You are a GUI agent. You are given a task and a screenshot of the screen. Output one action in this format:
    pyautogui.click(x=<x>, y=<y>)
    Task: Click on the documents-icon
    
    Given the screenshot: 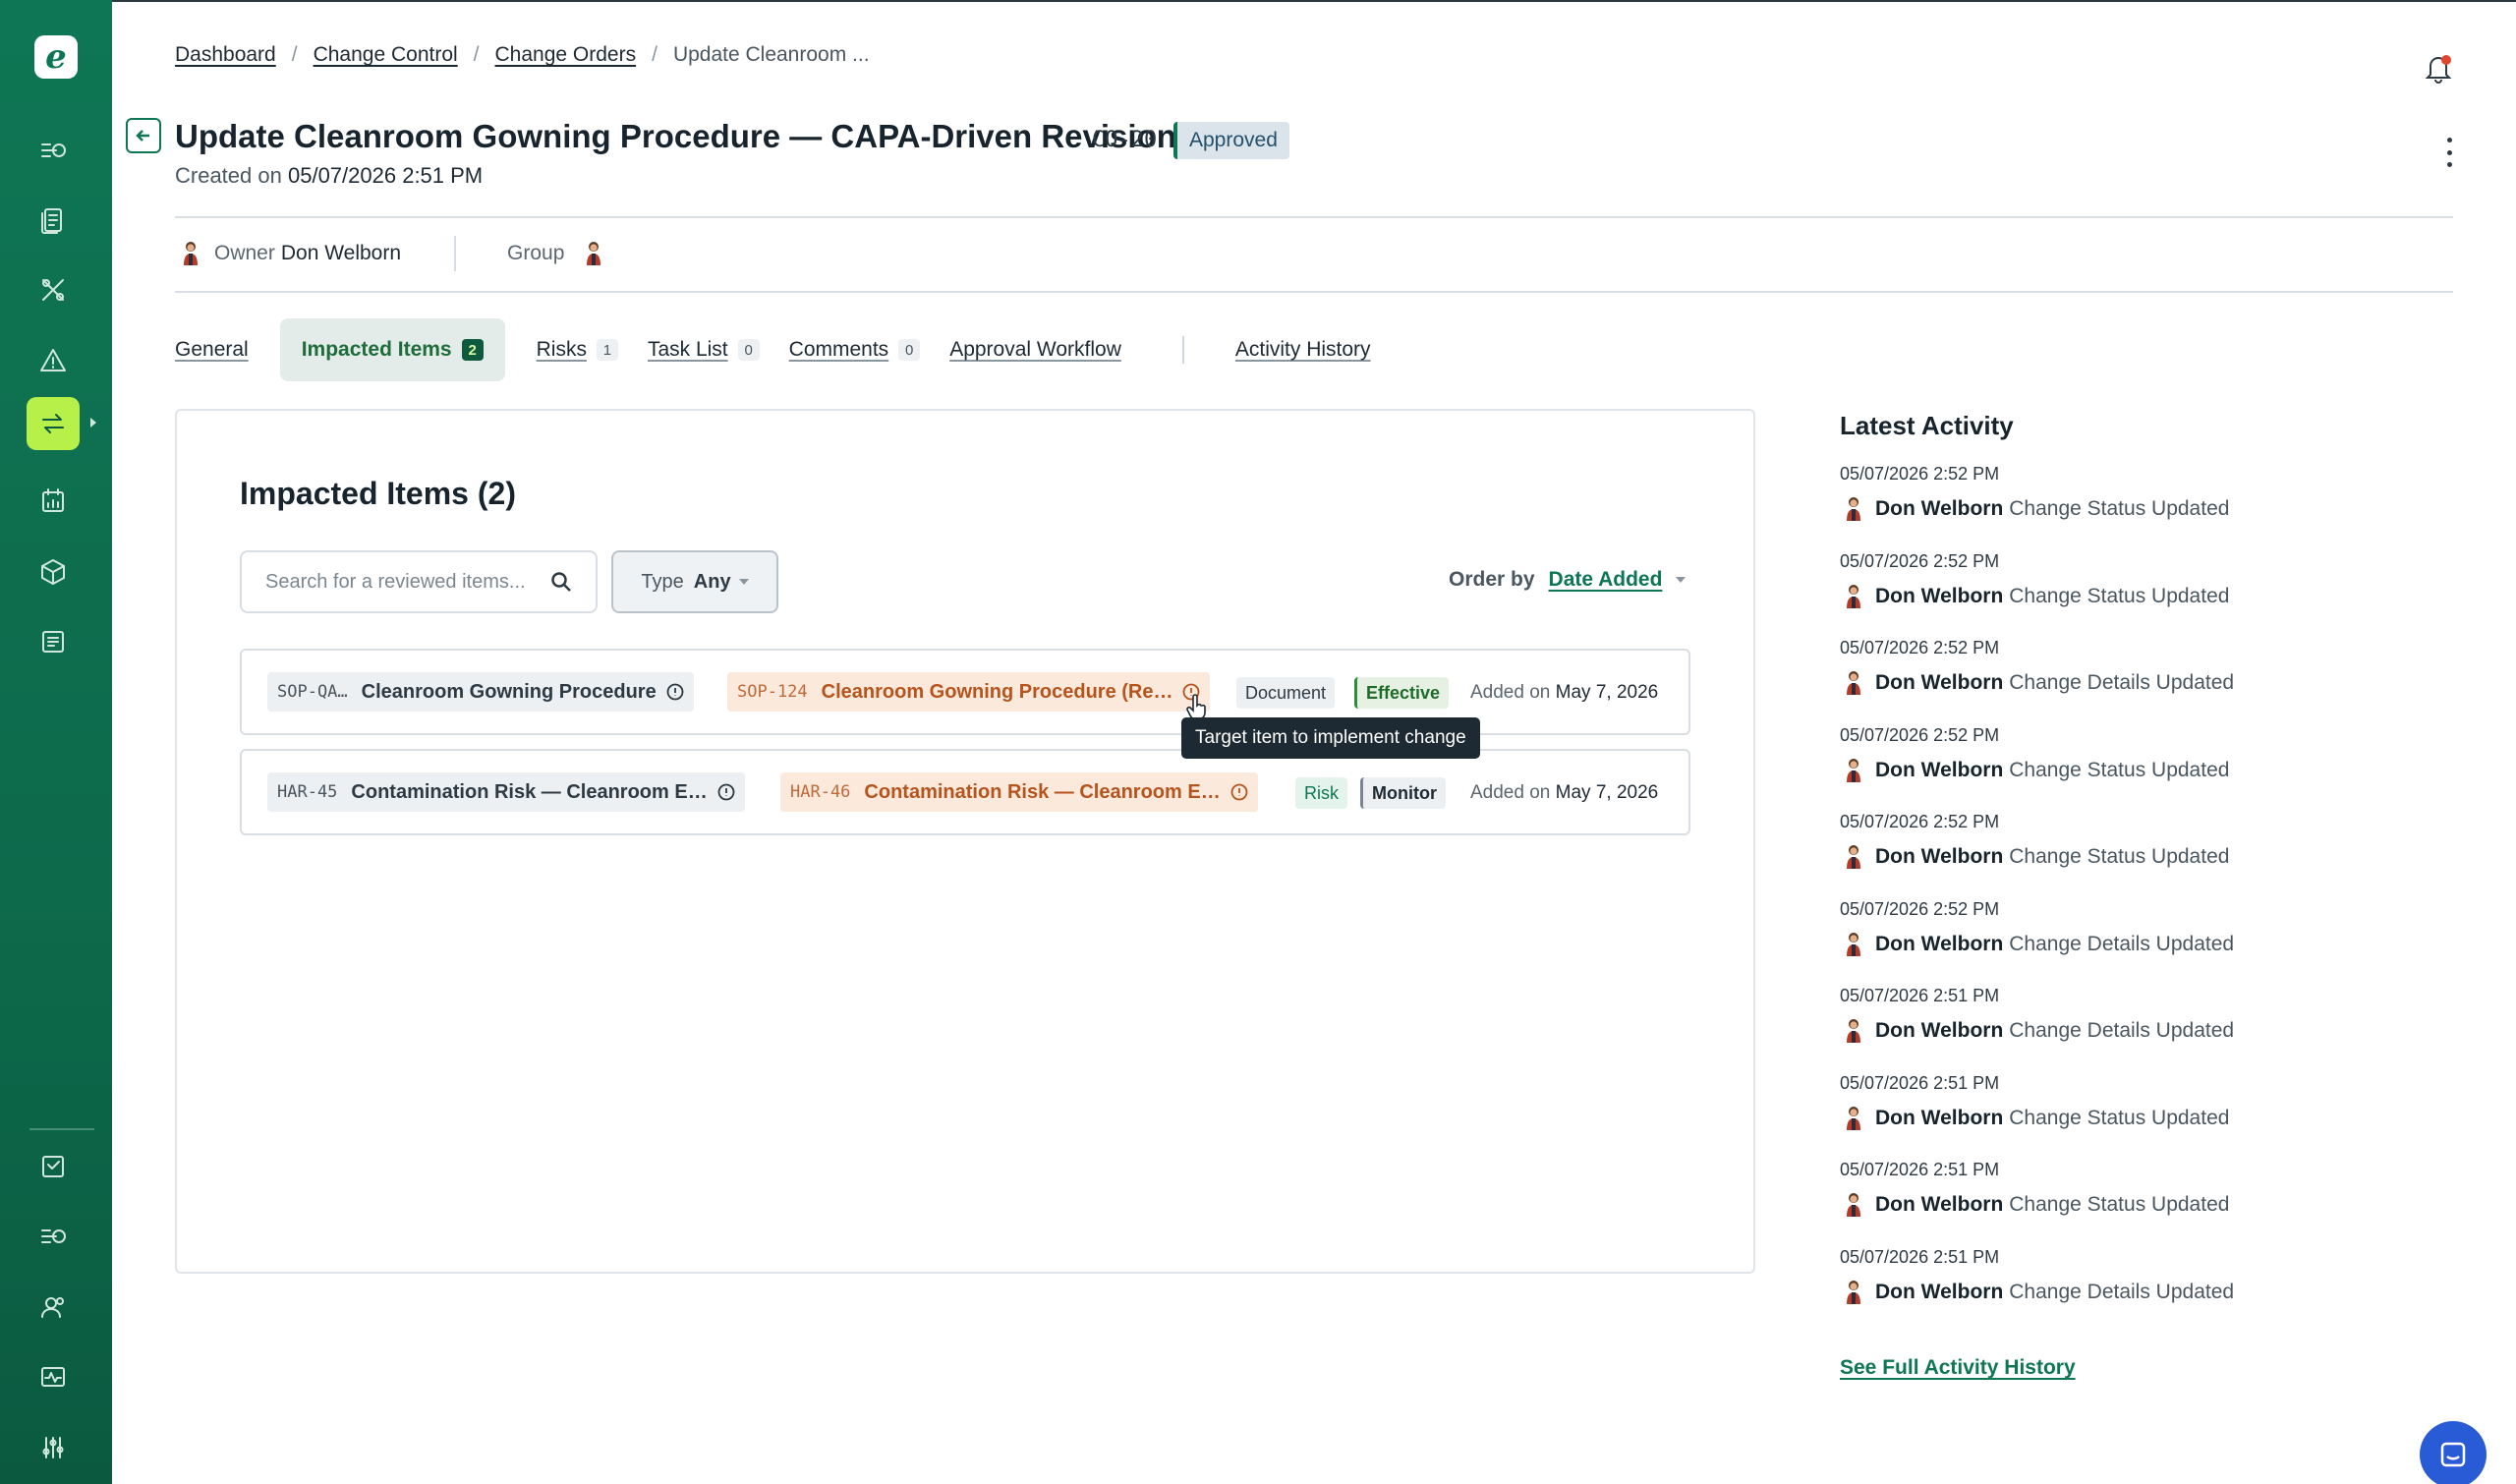 What is the action you would take?
    pyautogui.click(x=53, y=220)
    